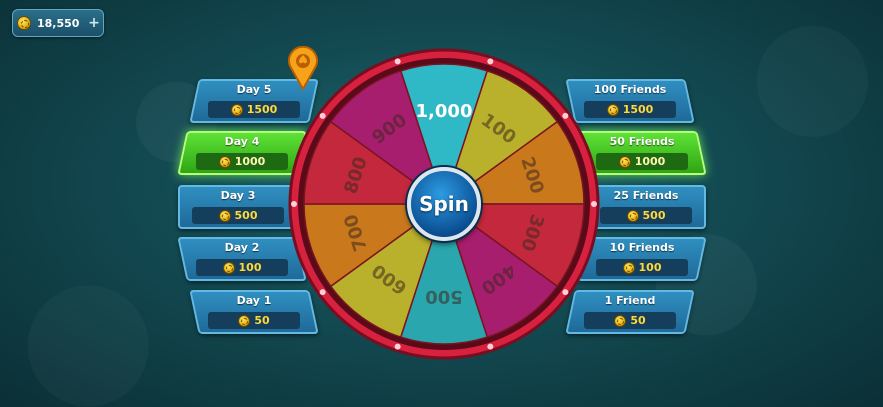 This screenshot has height=407, width=883. What do you see at coordinates (646, 195) in the screenshot?
I see `friend-reward-label: 25 Friends` at bounding box center [646, 195].